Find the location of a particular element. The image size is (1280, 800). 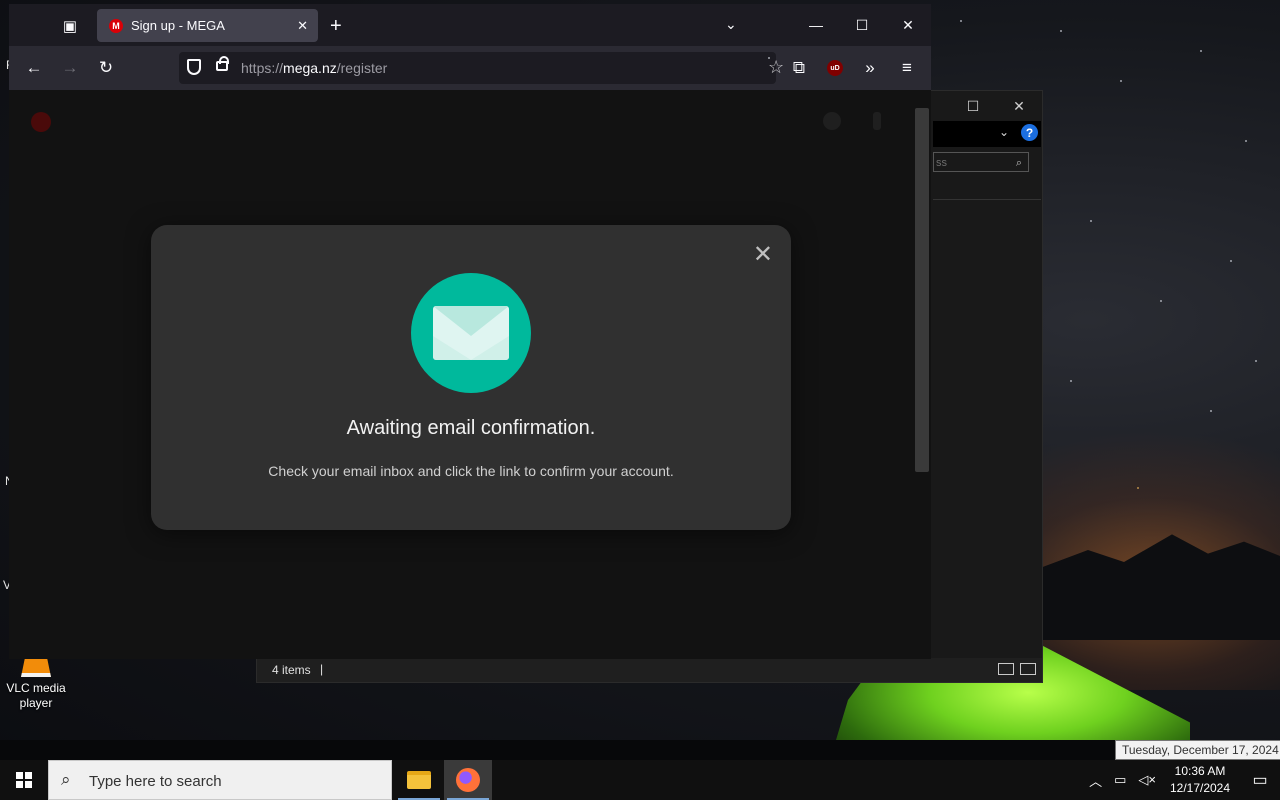

start-button is located at coordinates (24, 780).